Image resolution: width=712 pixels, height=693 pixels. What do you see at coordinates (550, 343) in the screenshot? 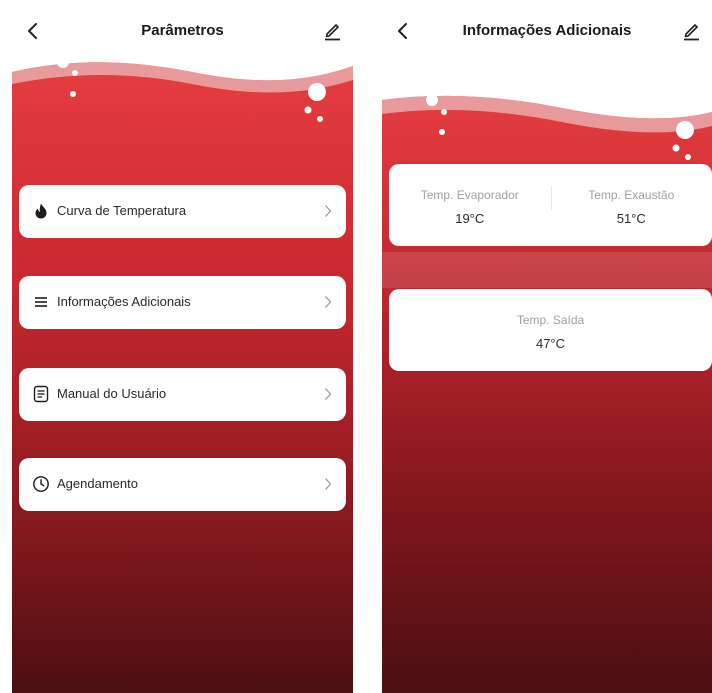
I see `info-value: 47°C` at bounding box center [550, 343].